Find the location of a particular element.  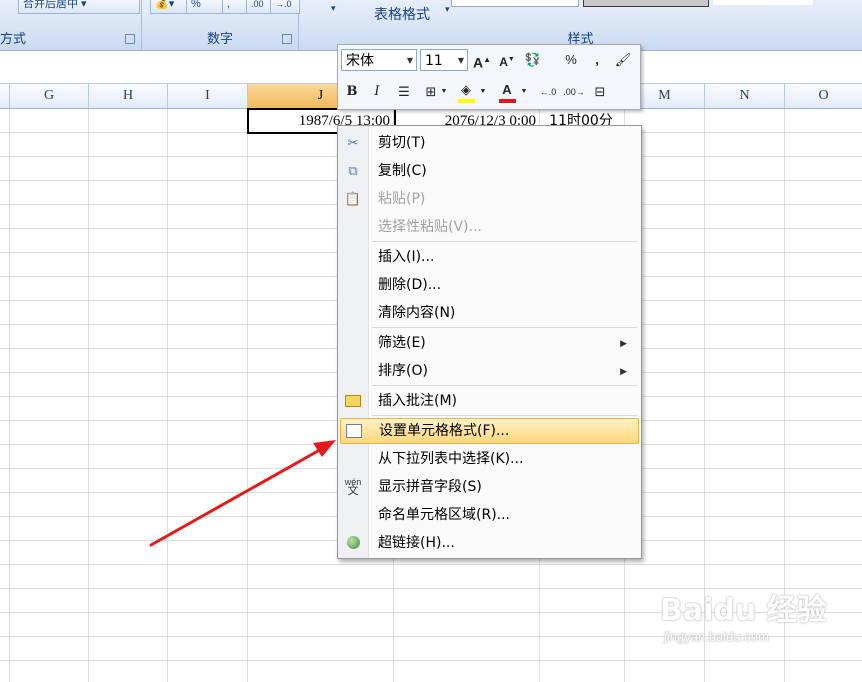

watermark: Baidu 经验 jingyan.baidu.com is located at coordinates (760, 630).